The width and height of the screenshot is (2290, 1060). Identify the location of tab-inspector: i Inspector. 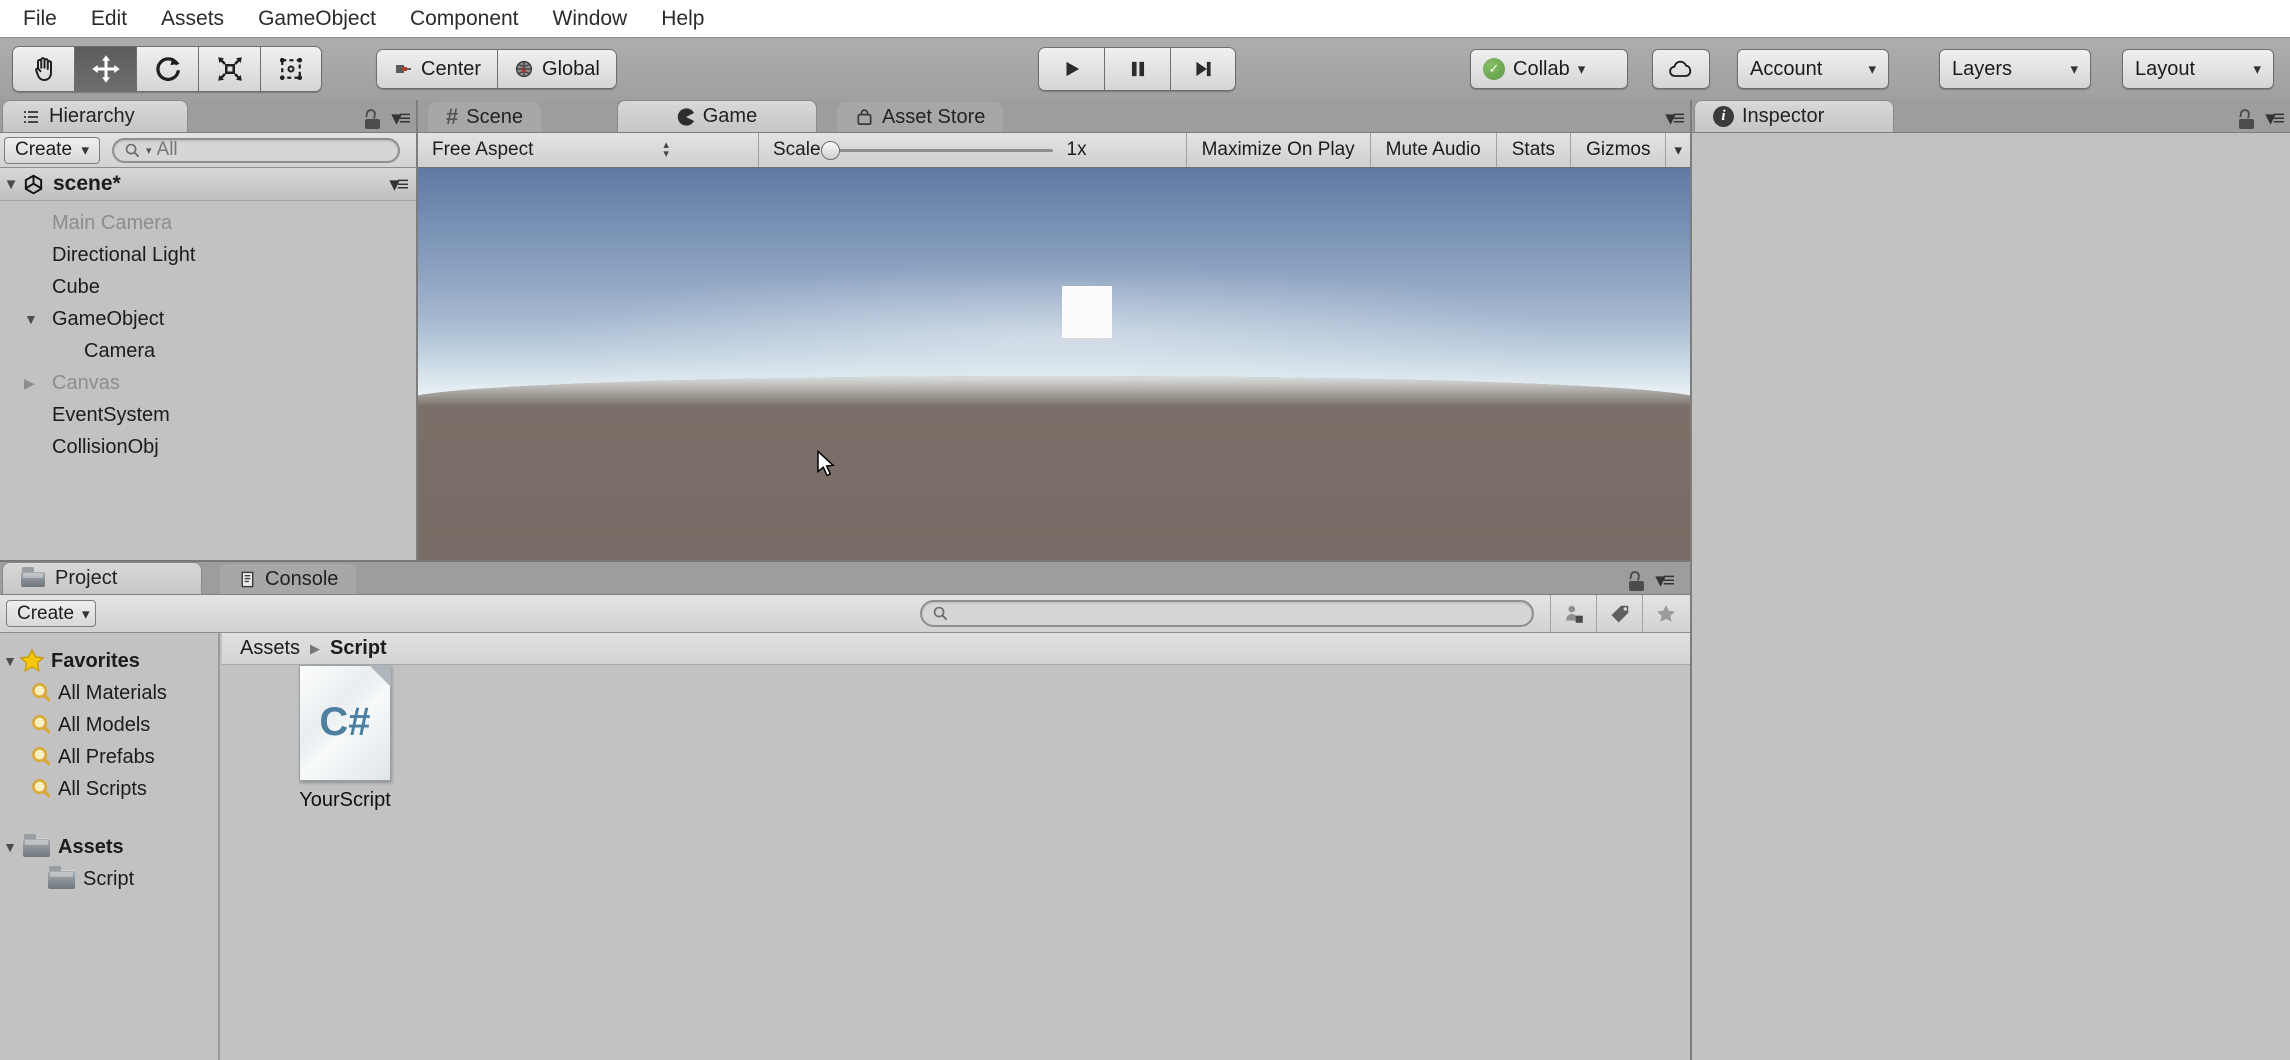
(1794, 116).